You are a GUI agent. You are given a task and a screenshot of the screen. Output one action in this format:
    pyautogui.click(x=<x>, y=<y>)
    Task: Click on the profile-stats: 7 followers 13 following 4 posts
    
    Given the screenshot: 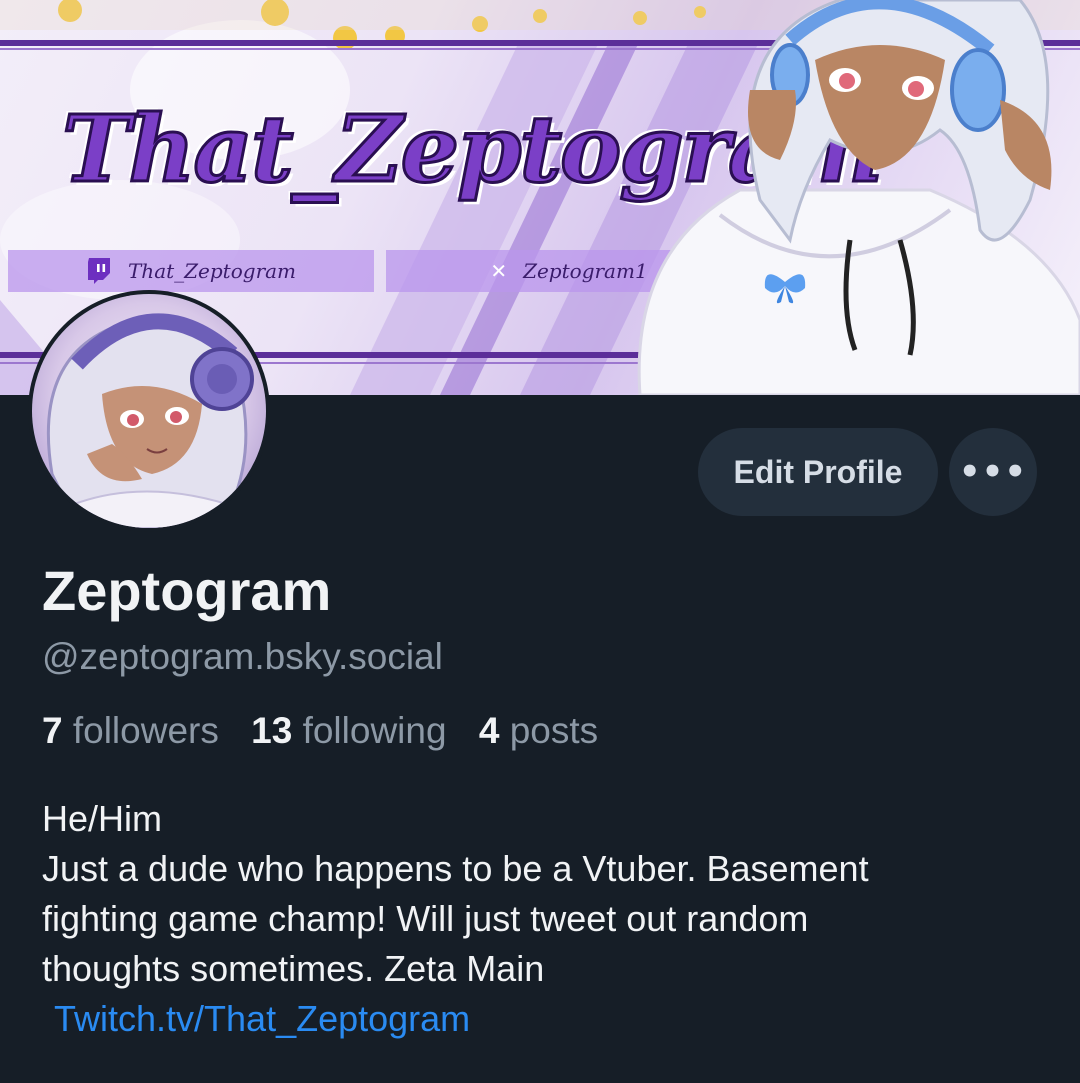 What is the action you would take?
    pyautogui.click(x=331, y=731)
    